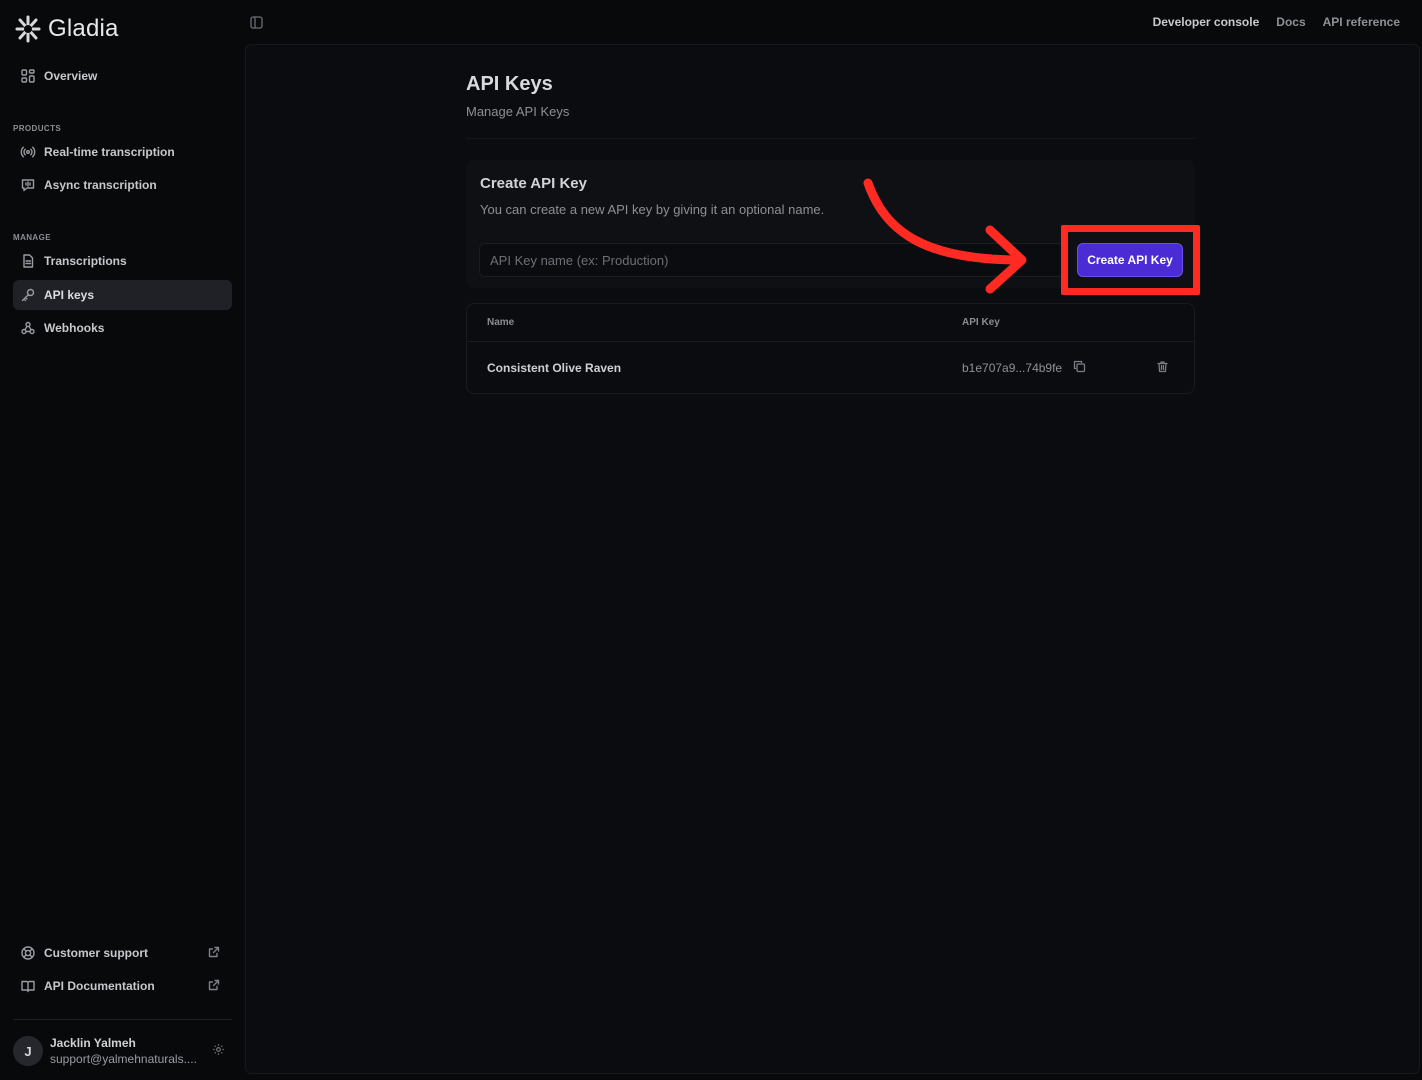 This screenshot has height=1080, width=1422. Describe the element at coordinates (32, 237) in the screenshot. I see `manage-section-label: MANAGE` at that location.